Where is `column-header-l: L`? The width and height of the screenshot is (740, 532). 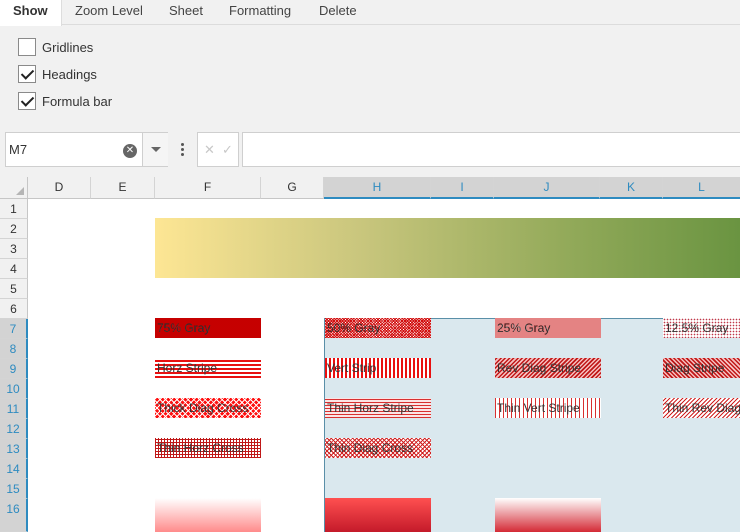
column-header-l: L is located at coordinates (701, 188).